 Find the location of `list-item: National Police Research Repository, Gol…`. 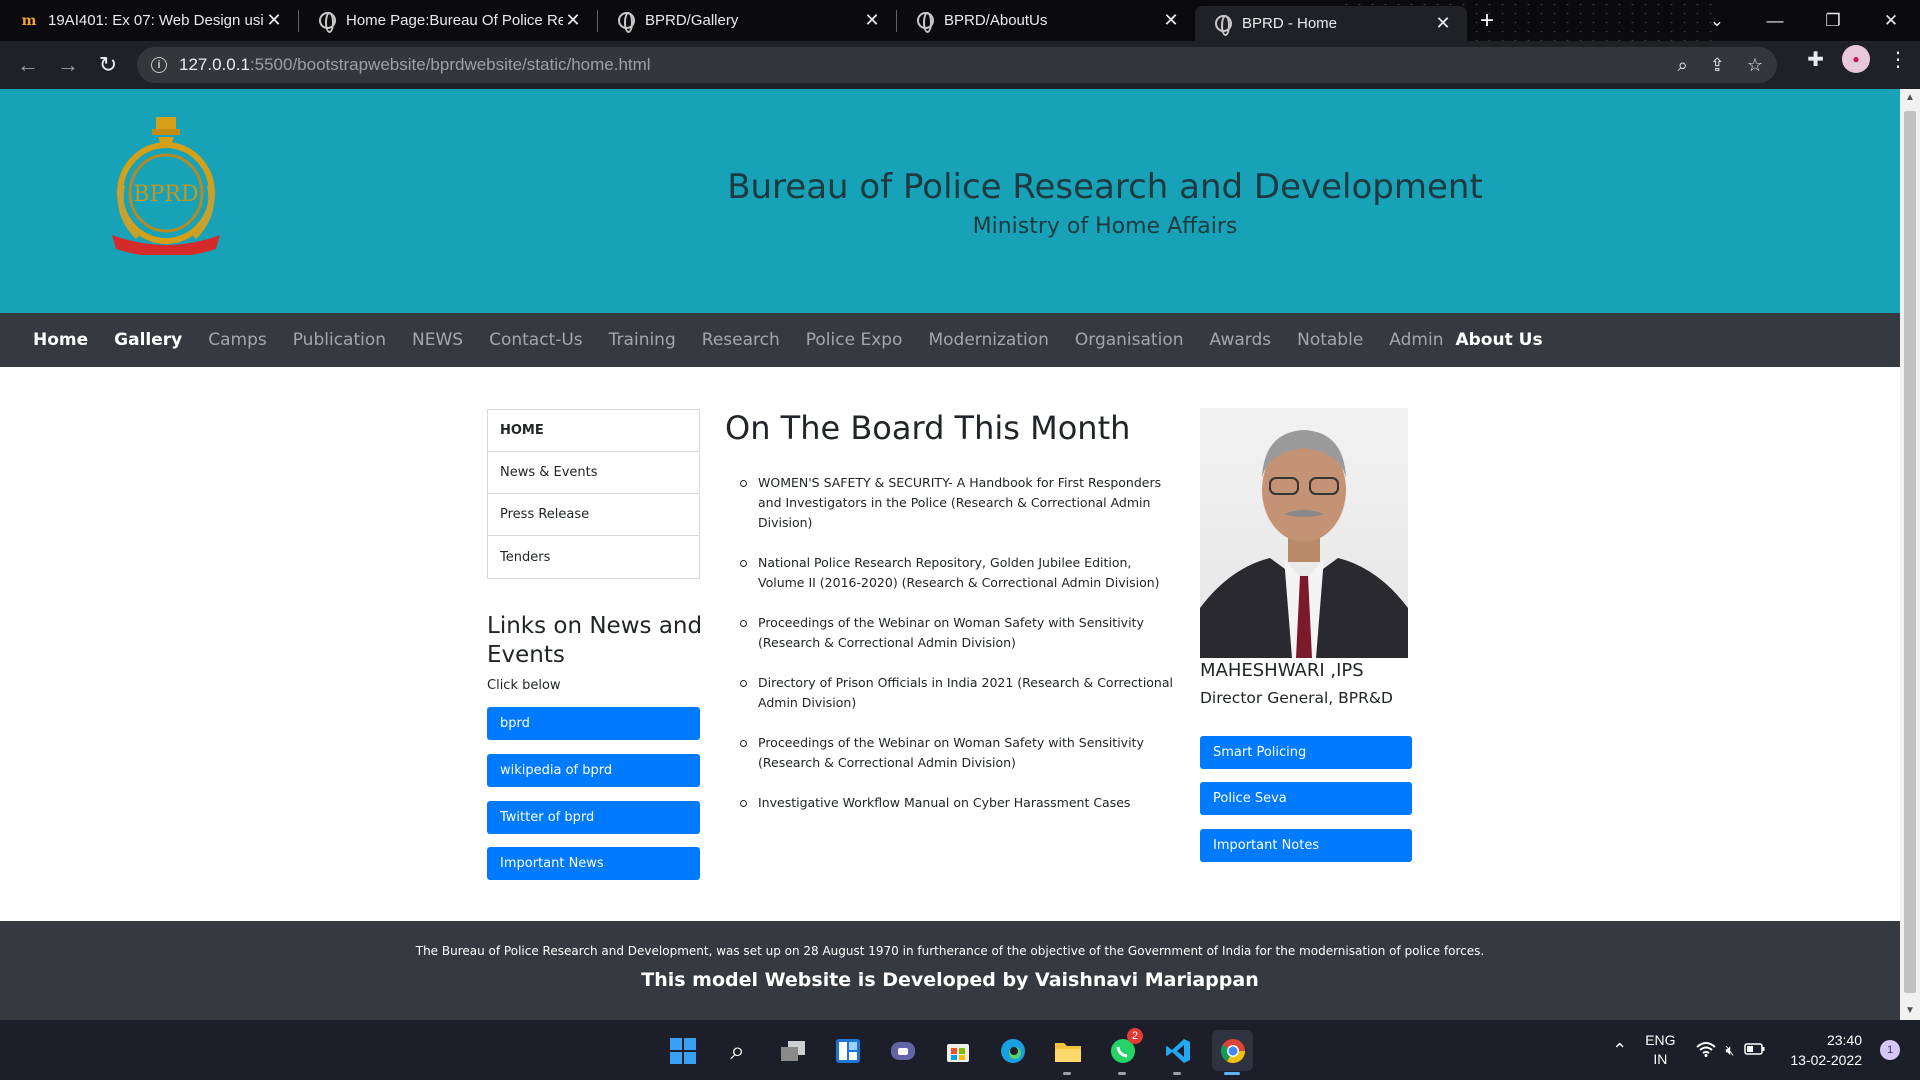

list-item: National Police Research Repository, Gol… is located at coordinates (960, 573).